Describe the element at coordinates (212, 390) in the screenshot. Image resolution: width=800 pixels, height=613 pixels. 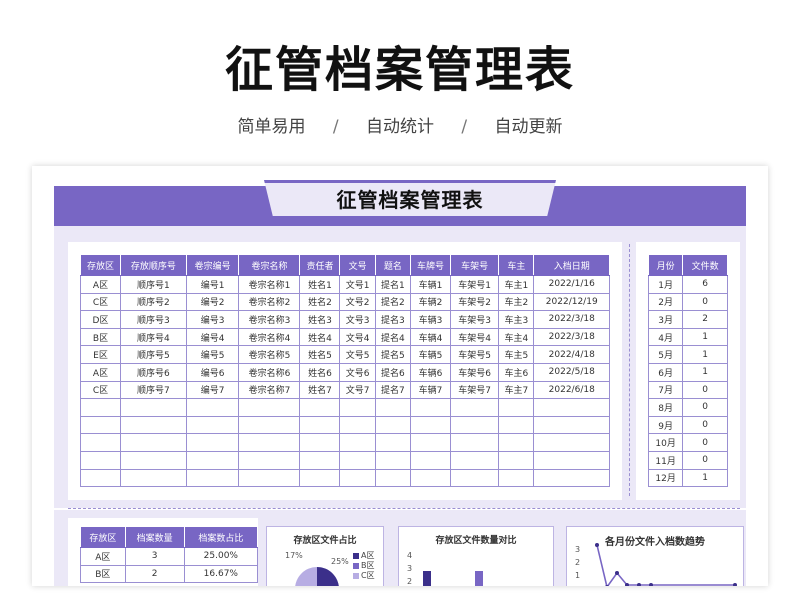
I see `table-cell: 编号7` at that location.